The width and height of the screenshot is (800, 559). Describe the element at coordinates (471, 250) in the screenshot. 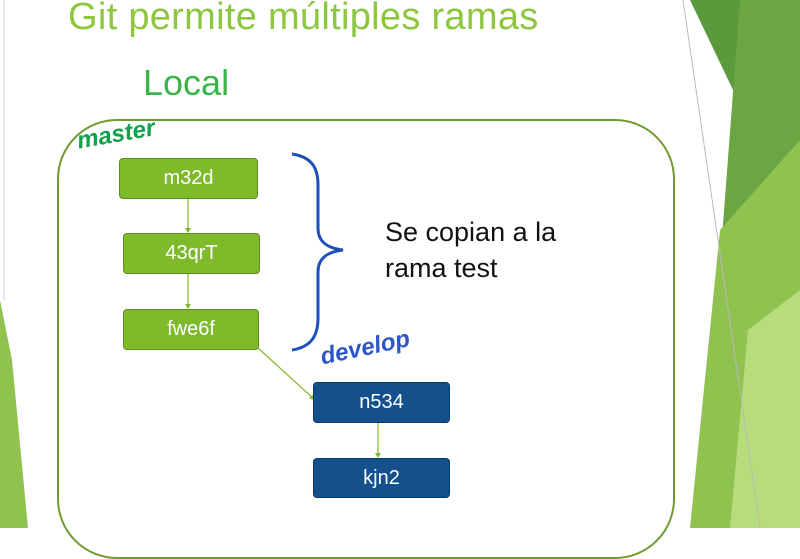

I see `annotation-text: Se copian a la rama test` at that location.